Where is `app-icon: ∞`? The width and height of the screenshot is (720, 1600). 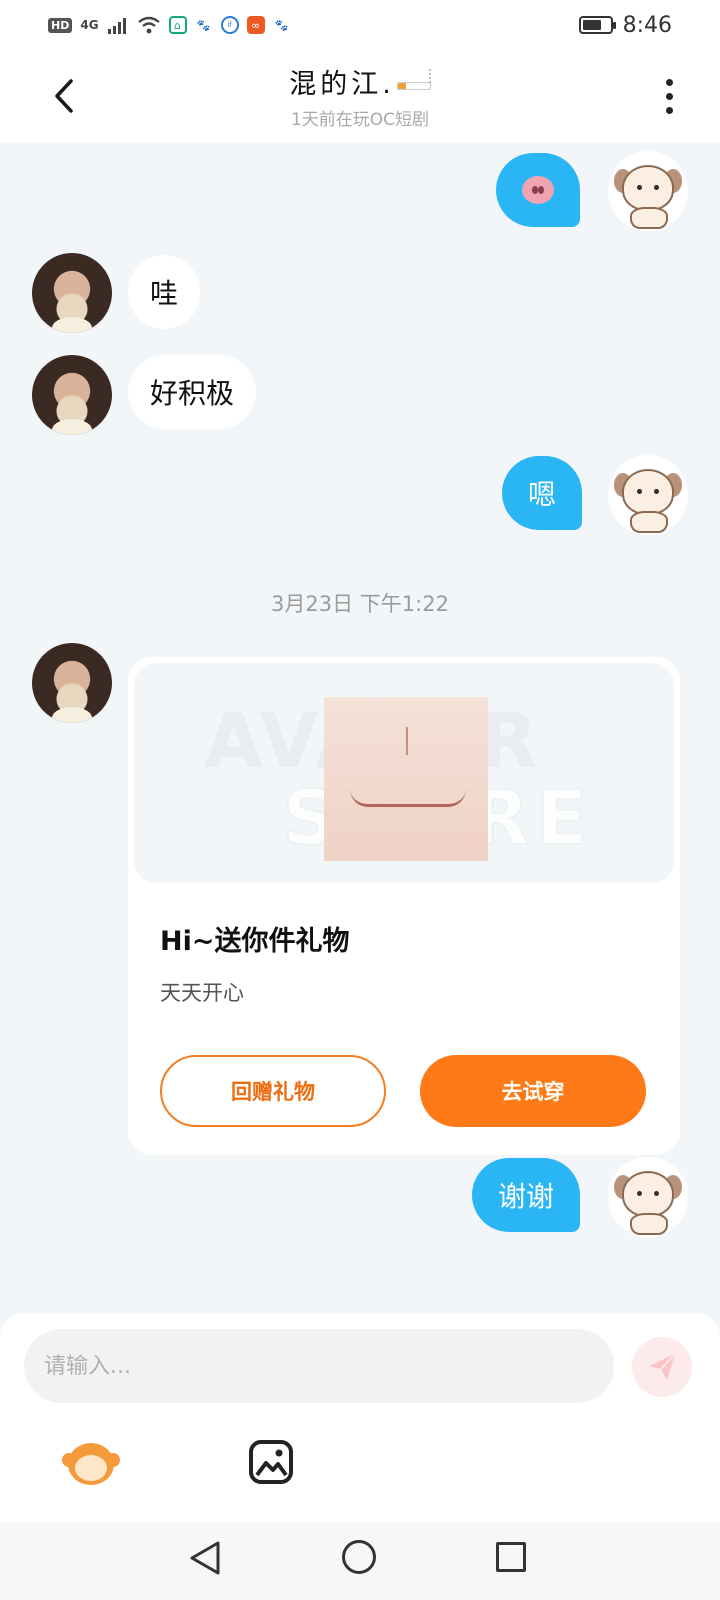 app-icon: ∞ is located at coordinates (255, 25).